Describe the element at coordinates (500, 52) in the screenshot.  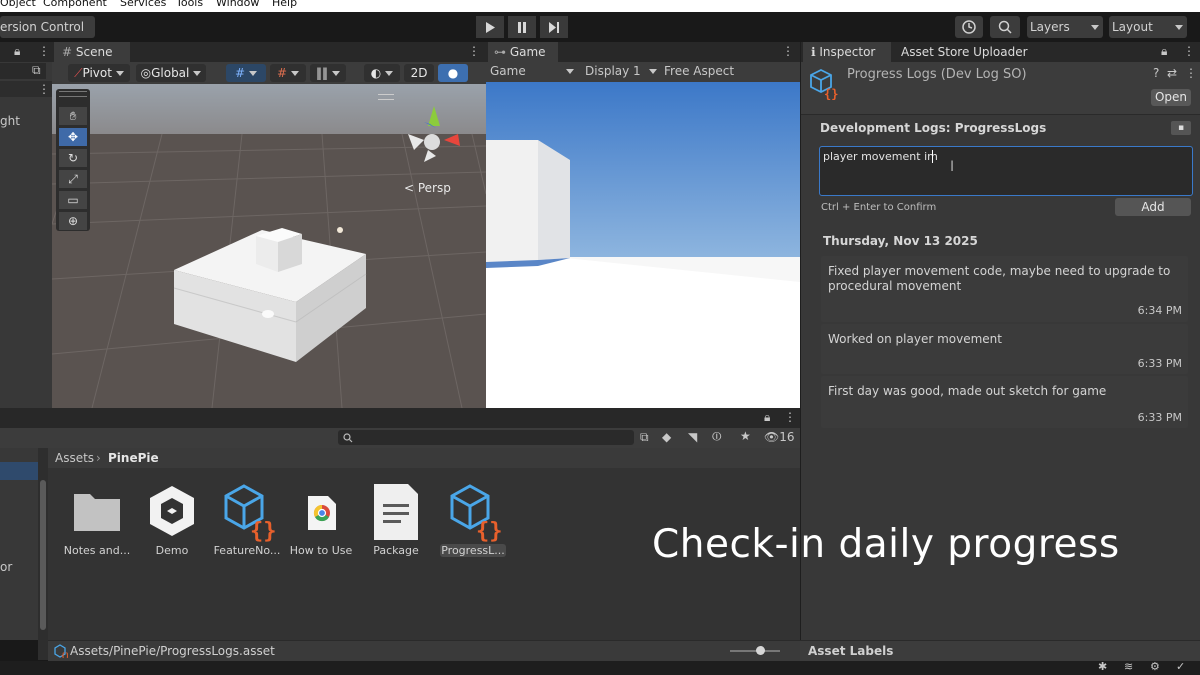
I see `gamepad-icon: ⊶` at that location.